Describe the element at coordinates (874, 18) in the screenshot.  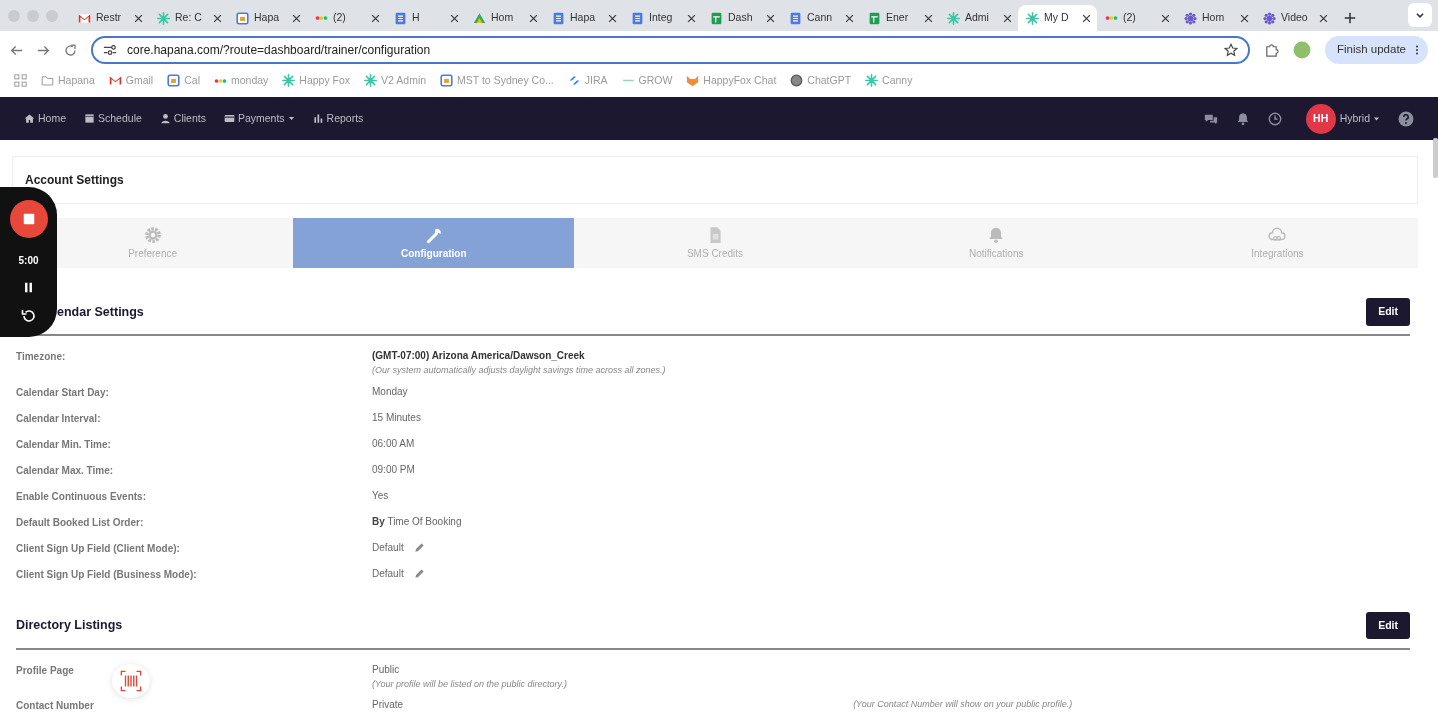
I see `sheet-icon` at that location.